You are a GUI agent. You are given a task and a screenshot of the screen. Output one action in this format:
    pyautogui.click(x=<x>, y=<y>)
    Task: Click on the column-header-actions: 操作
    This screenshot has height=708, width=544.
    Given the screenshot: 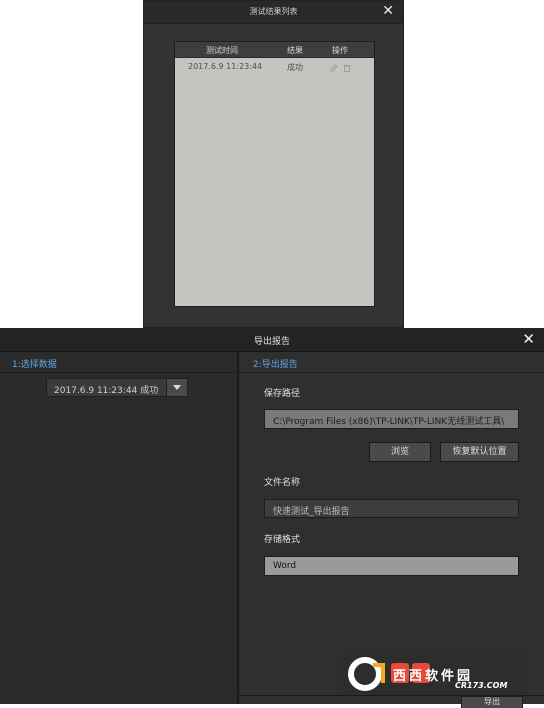 What is the action you would take?
    pyautogui.click(x=340, y=50)
    